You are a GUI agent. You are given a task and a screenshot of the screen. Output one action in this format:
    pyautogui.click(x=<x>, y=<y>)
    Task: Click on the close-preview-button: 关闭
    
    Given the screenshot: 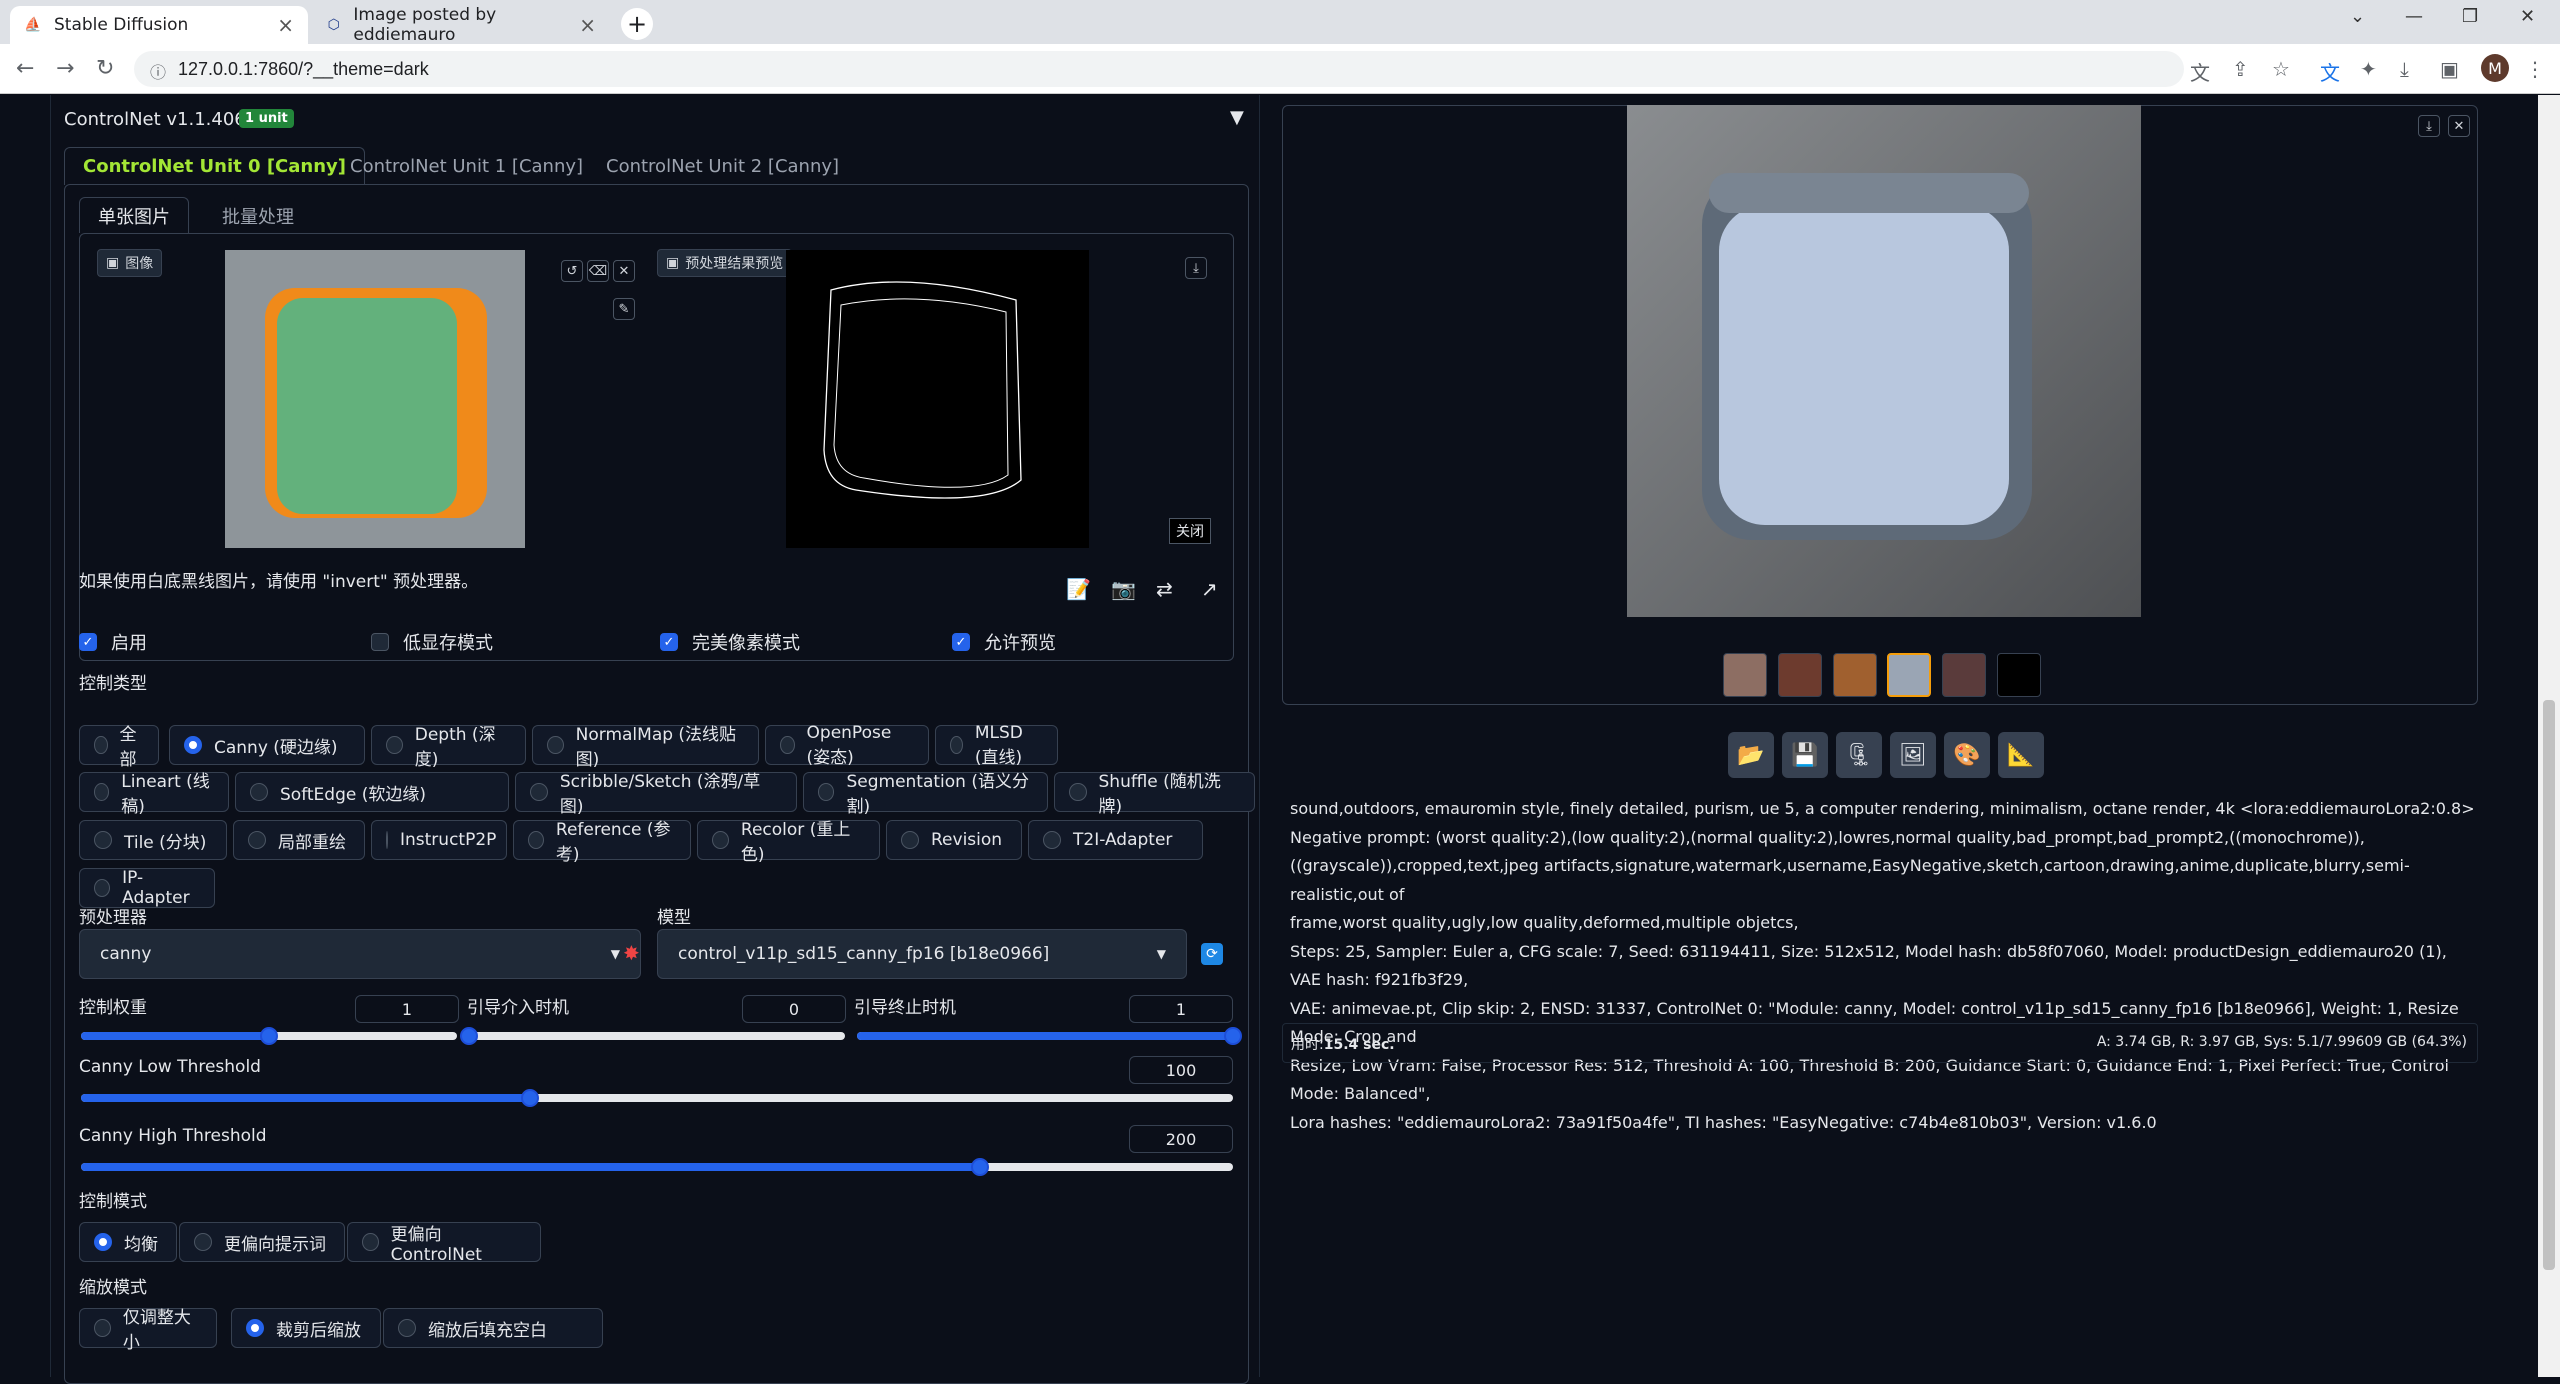 What is the action you would take?
    pyautogui.click(x=1190, y=531)
    